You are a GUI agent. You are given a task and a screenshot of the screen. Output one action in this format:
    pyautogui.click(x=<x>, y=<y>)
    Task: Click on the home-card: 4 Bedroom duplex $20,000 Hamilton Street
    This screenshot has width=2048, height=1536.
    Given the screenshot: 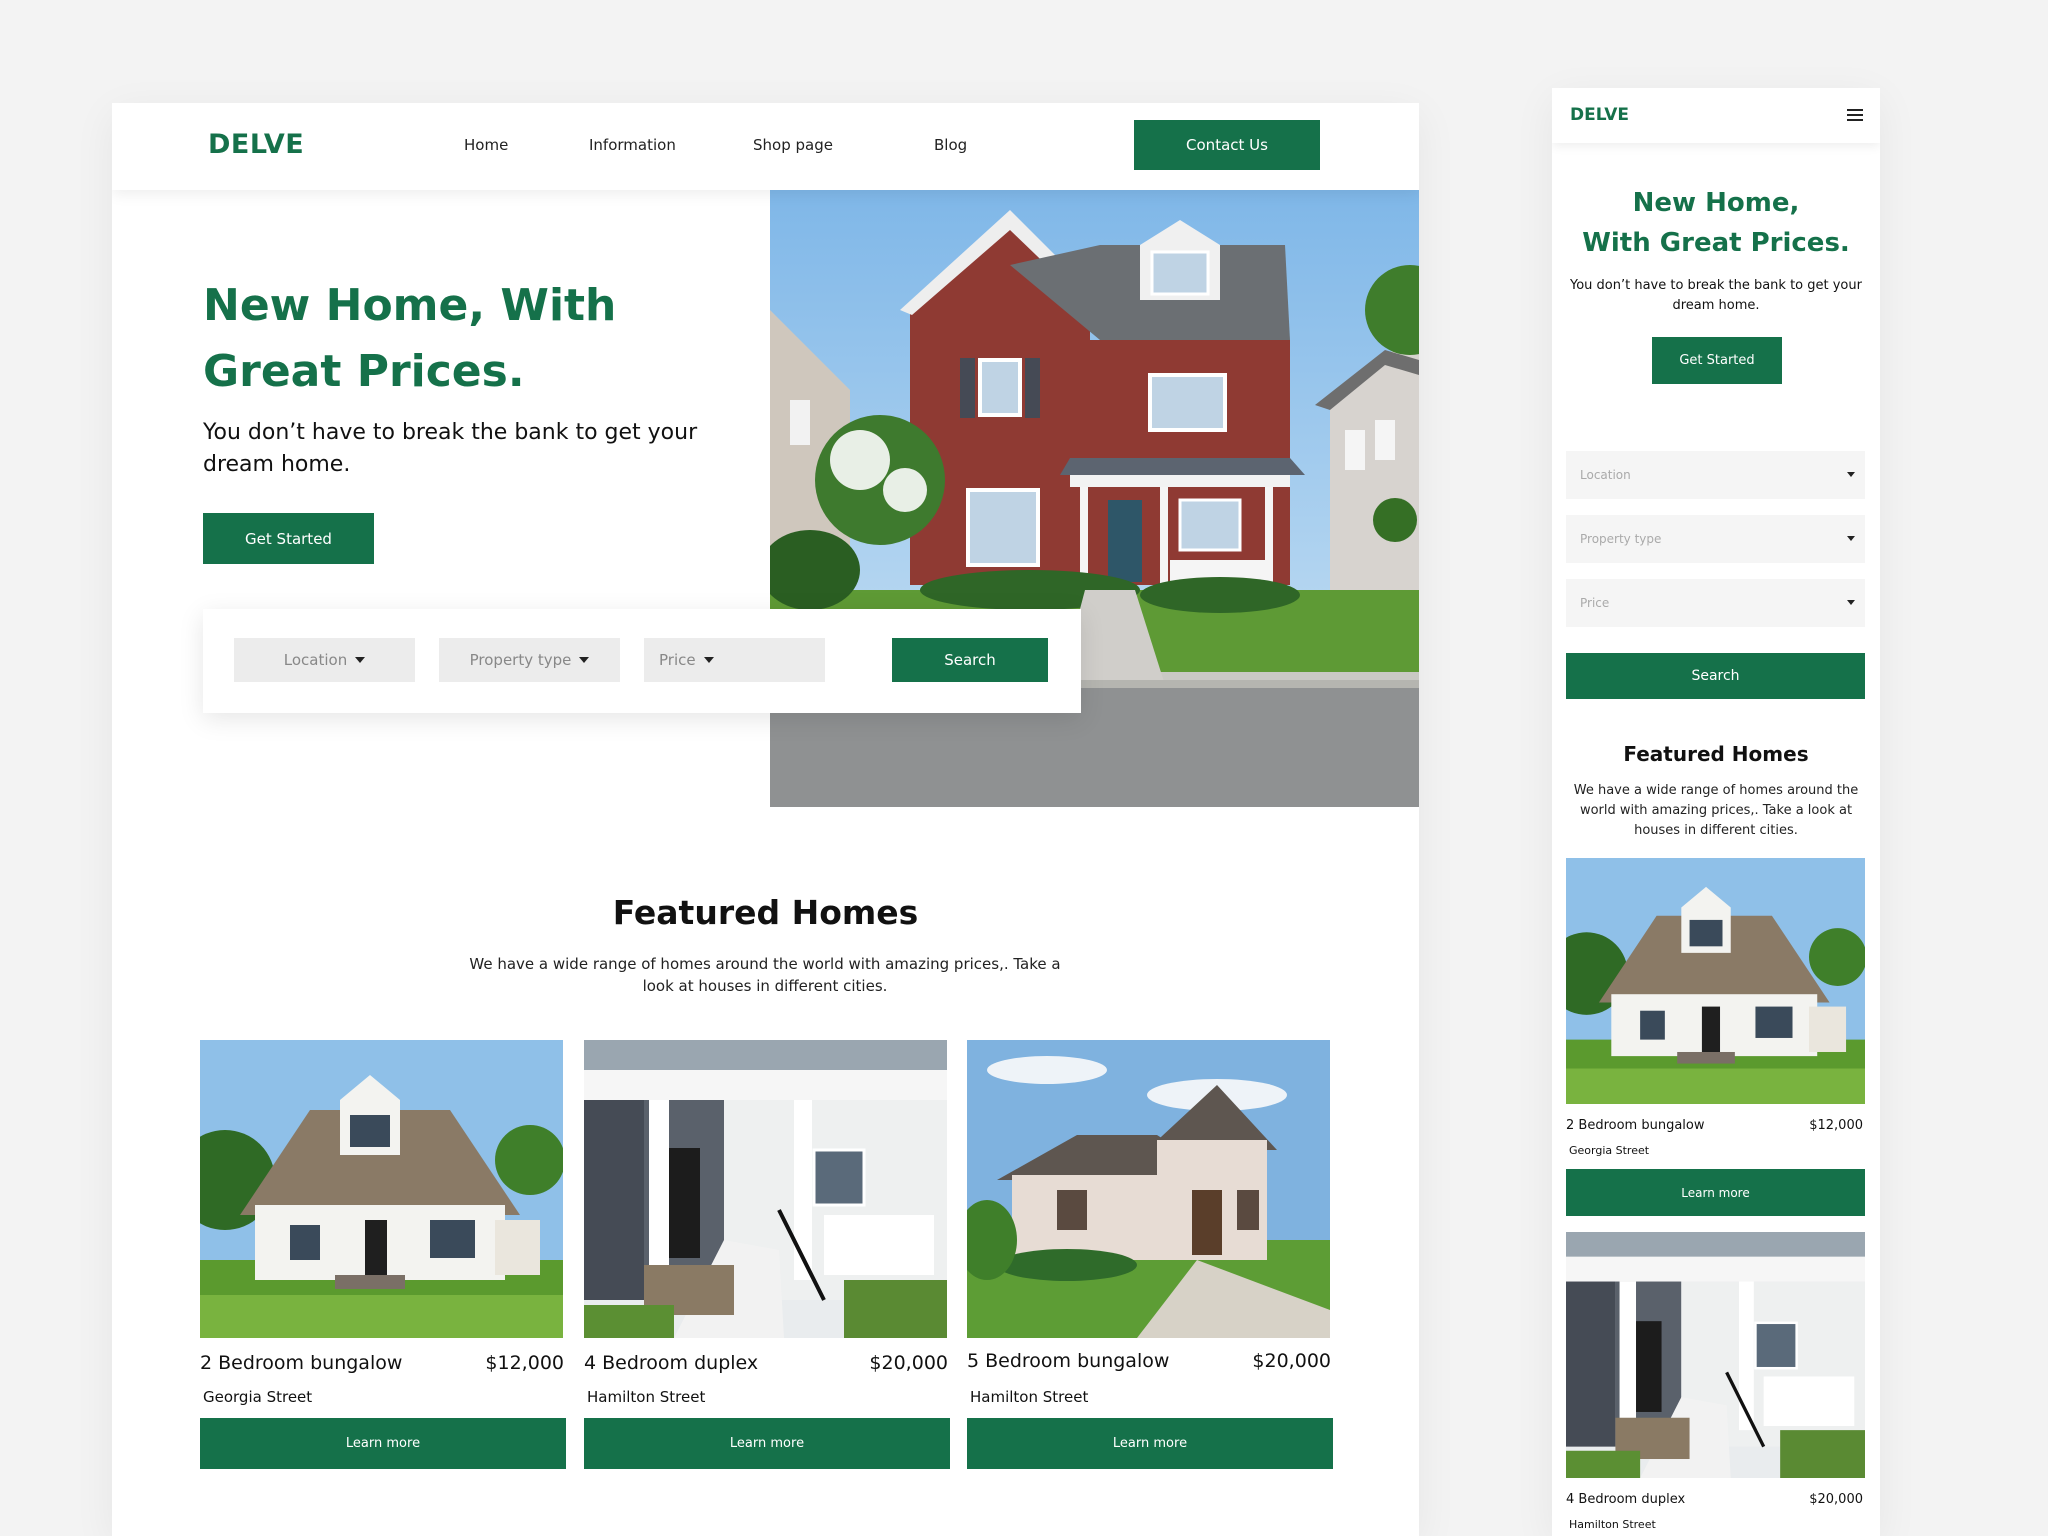 What is the action you would take?
    pyautogui.click(x=1715, y=1381)
    